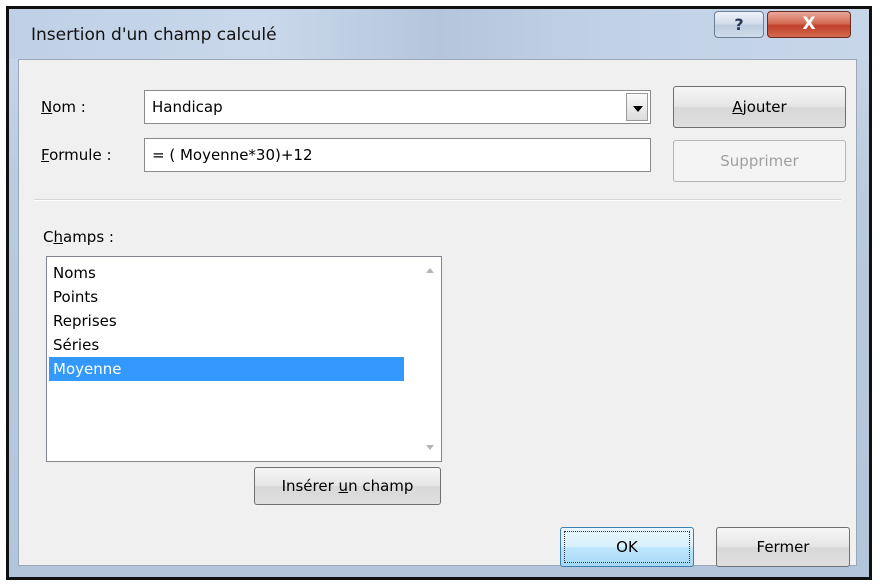 The width and height of the screenshot is (880, 587). I want to click on add-button: Ajouter, so click(759, 107).